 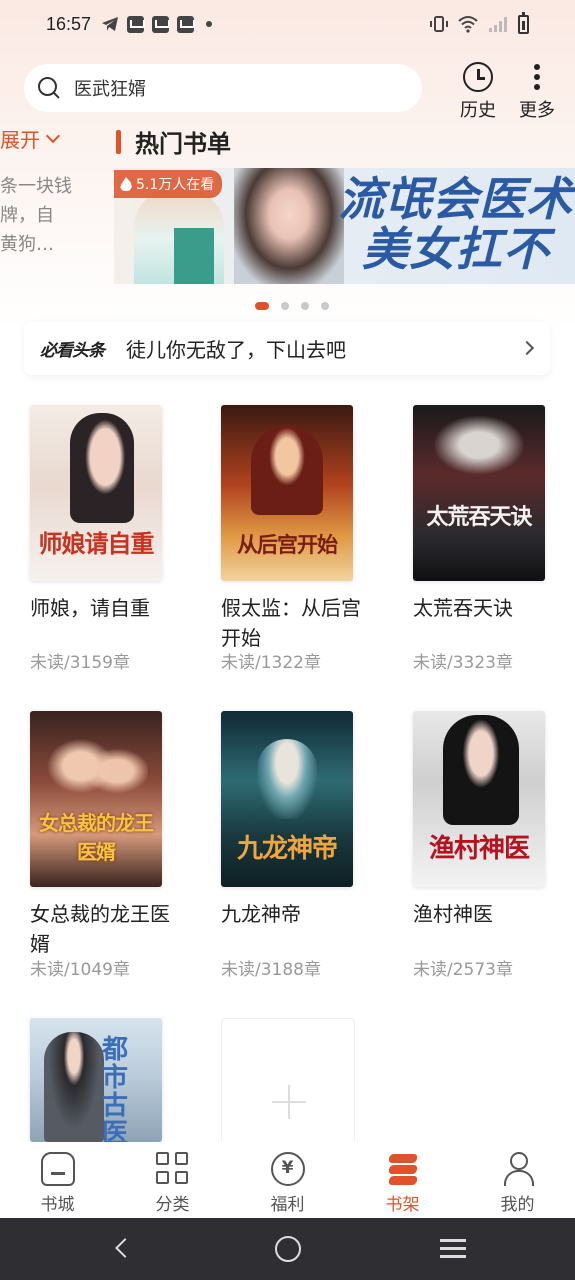 I want to click on book-progress: 未读/3323章, so click(x=463, y=663).